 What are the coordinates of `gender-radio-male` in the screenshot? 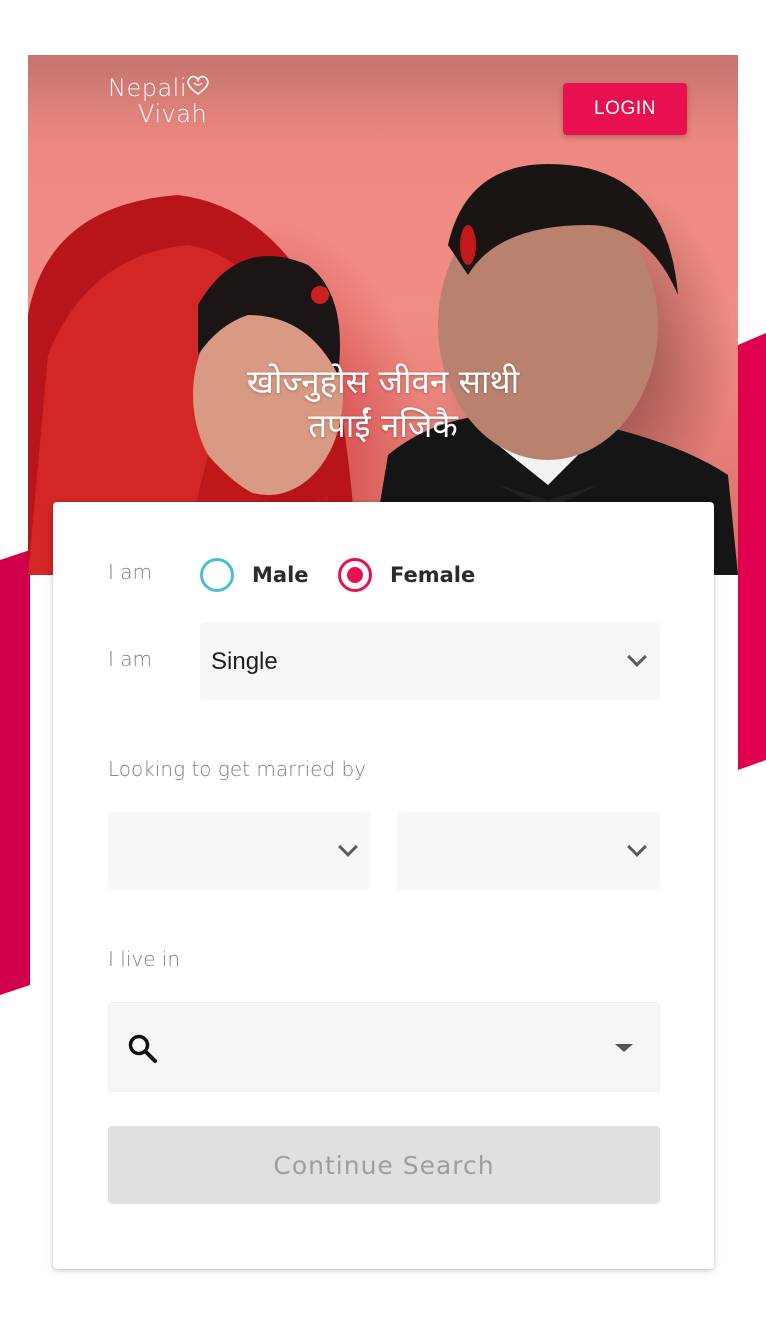 It's located at (217, 575).